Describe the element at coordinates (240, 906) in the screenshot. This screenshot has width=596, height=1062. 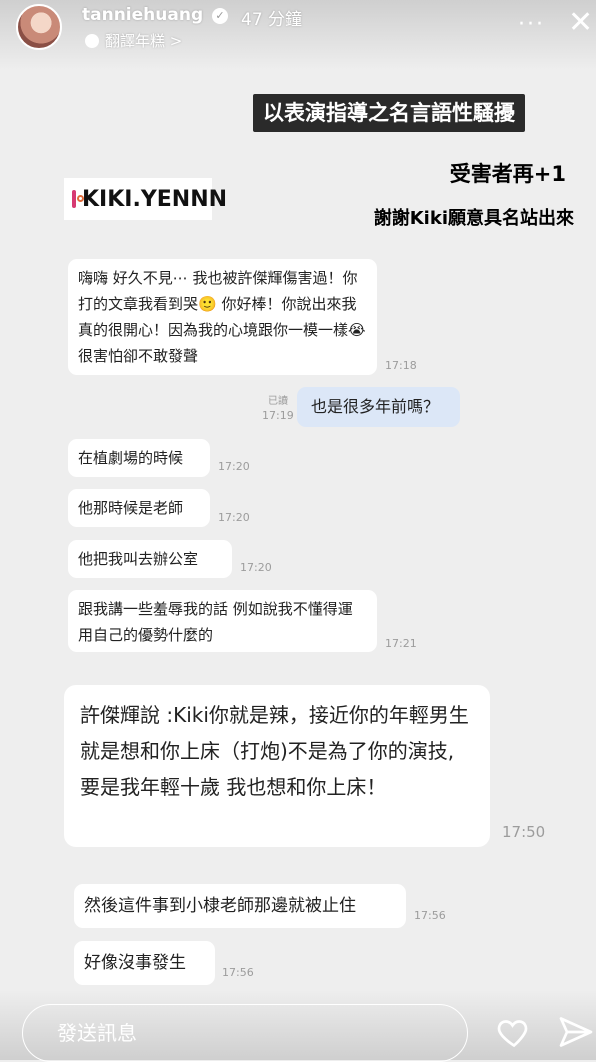
I see `chat-message: 然後這件事到小棣老師那邊就被止住` at that location.